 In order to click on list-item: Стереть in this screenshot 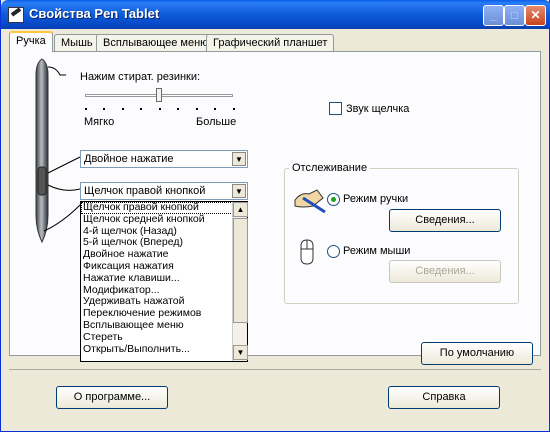, I will do `click(164, 337)`.